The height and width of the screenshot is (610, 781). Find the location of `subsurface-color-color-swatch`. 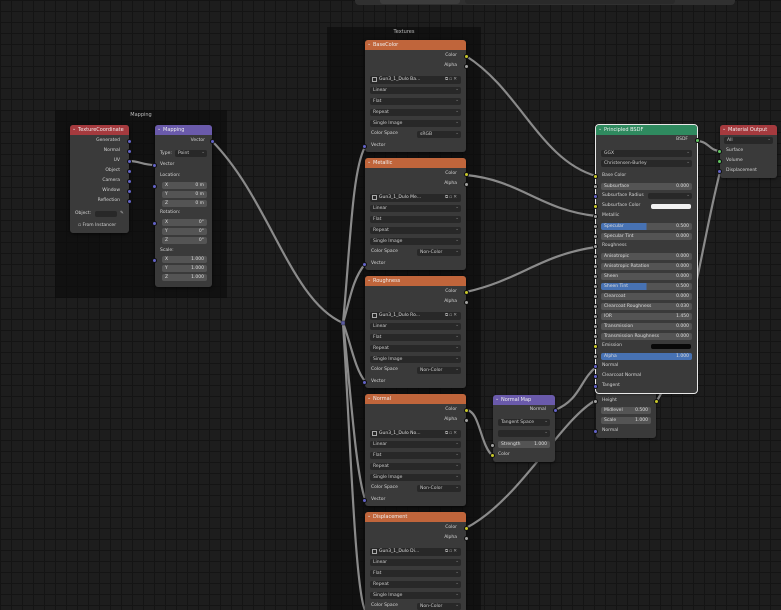

subsurface-color-color-swatch is located at coordinates (671, 206).